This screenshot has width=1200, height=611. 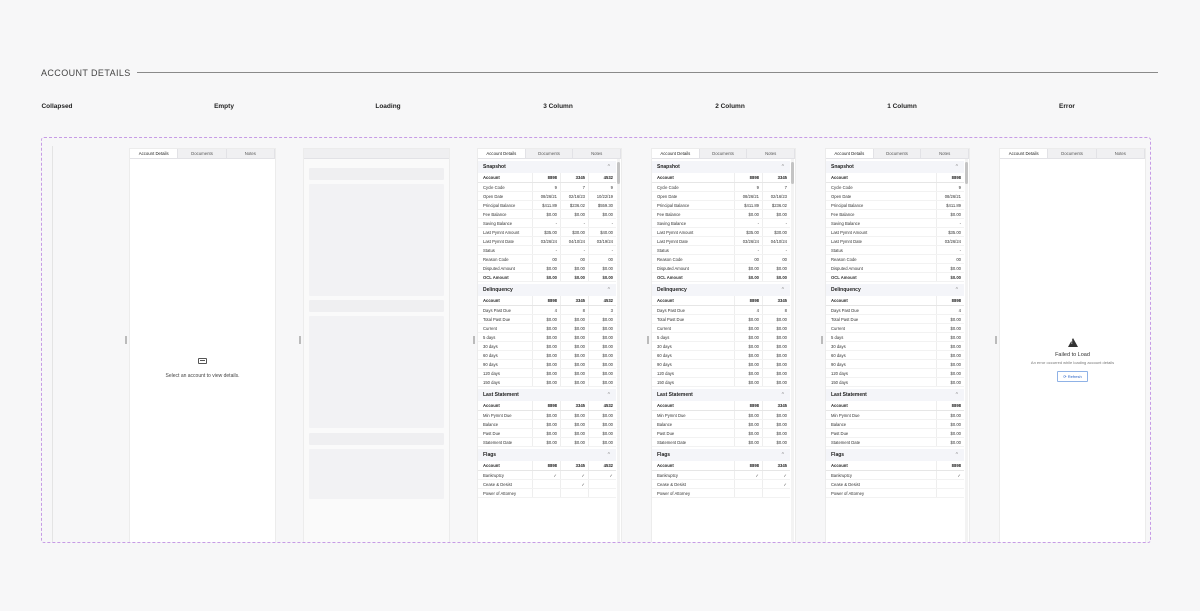 What do you see at coordinates (574, 241) in the screenshot?
I see `cell-value: 04/10/24` at bounding box center [574, 241].